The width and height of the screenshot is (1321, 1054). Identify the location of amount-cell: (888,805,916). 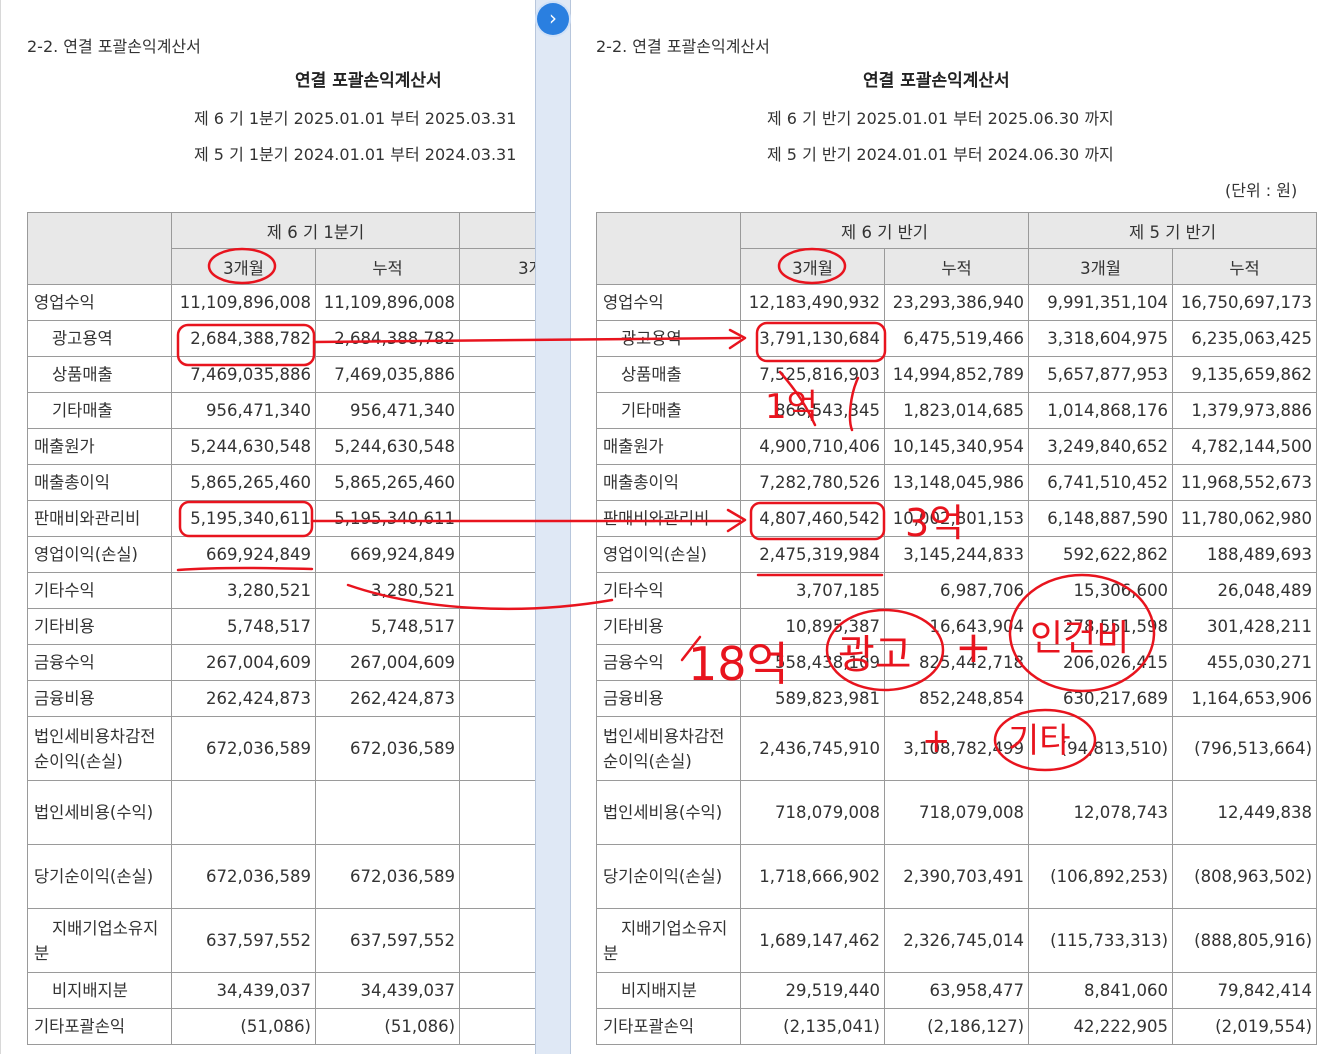
(1245, 940).